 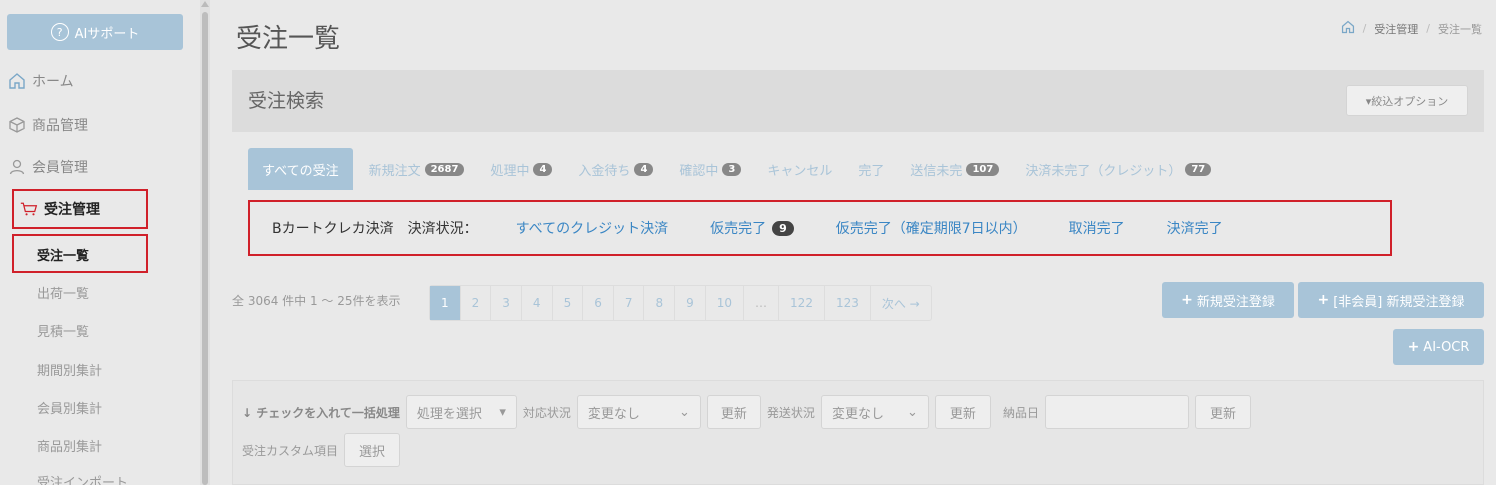 What do you see at coordinates (1407, 100) in the screenshot?
I see `filter-option-button: ▾絞込オプション` at bounding box center [1407, 100].